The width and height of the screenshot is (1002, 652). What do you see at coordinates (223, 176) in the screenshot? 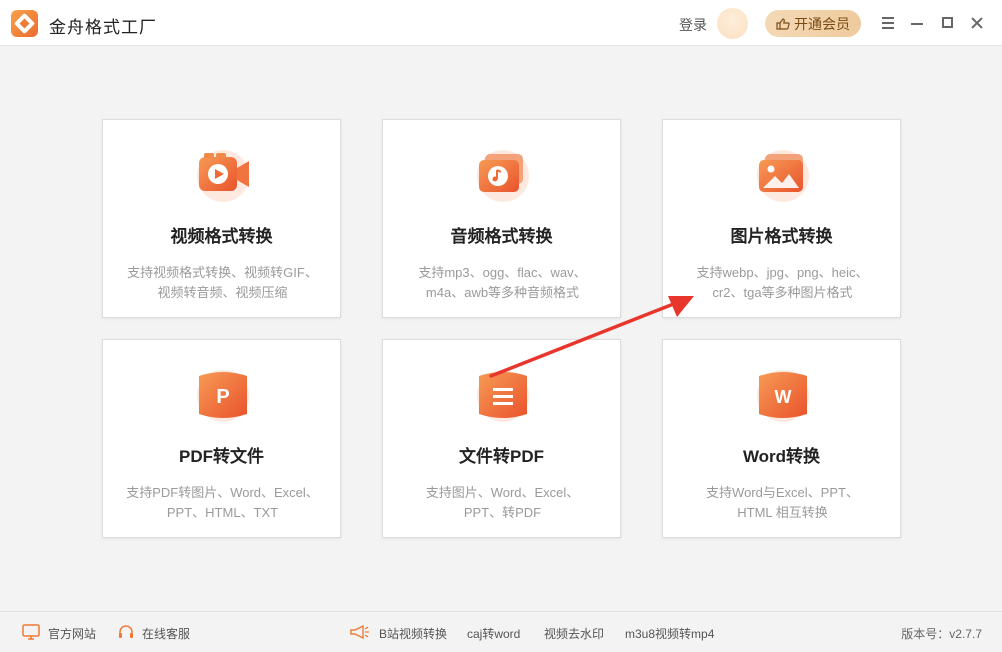
I see `video-icon` at bounding box center [223, 176].